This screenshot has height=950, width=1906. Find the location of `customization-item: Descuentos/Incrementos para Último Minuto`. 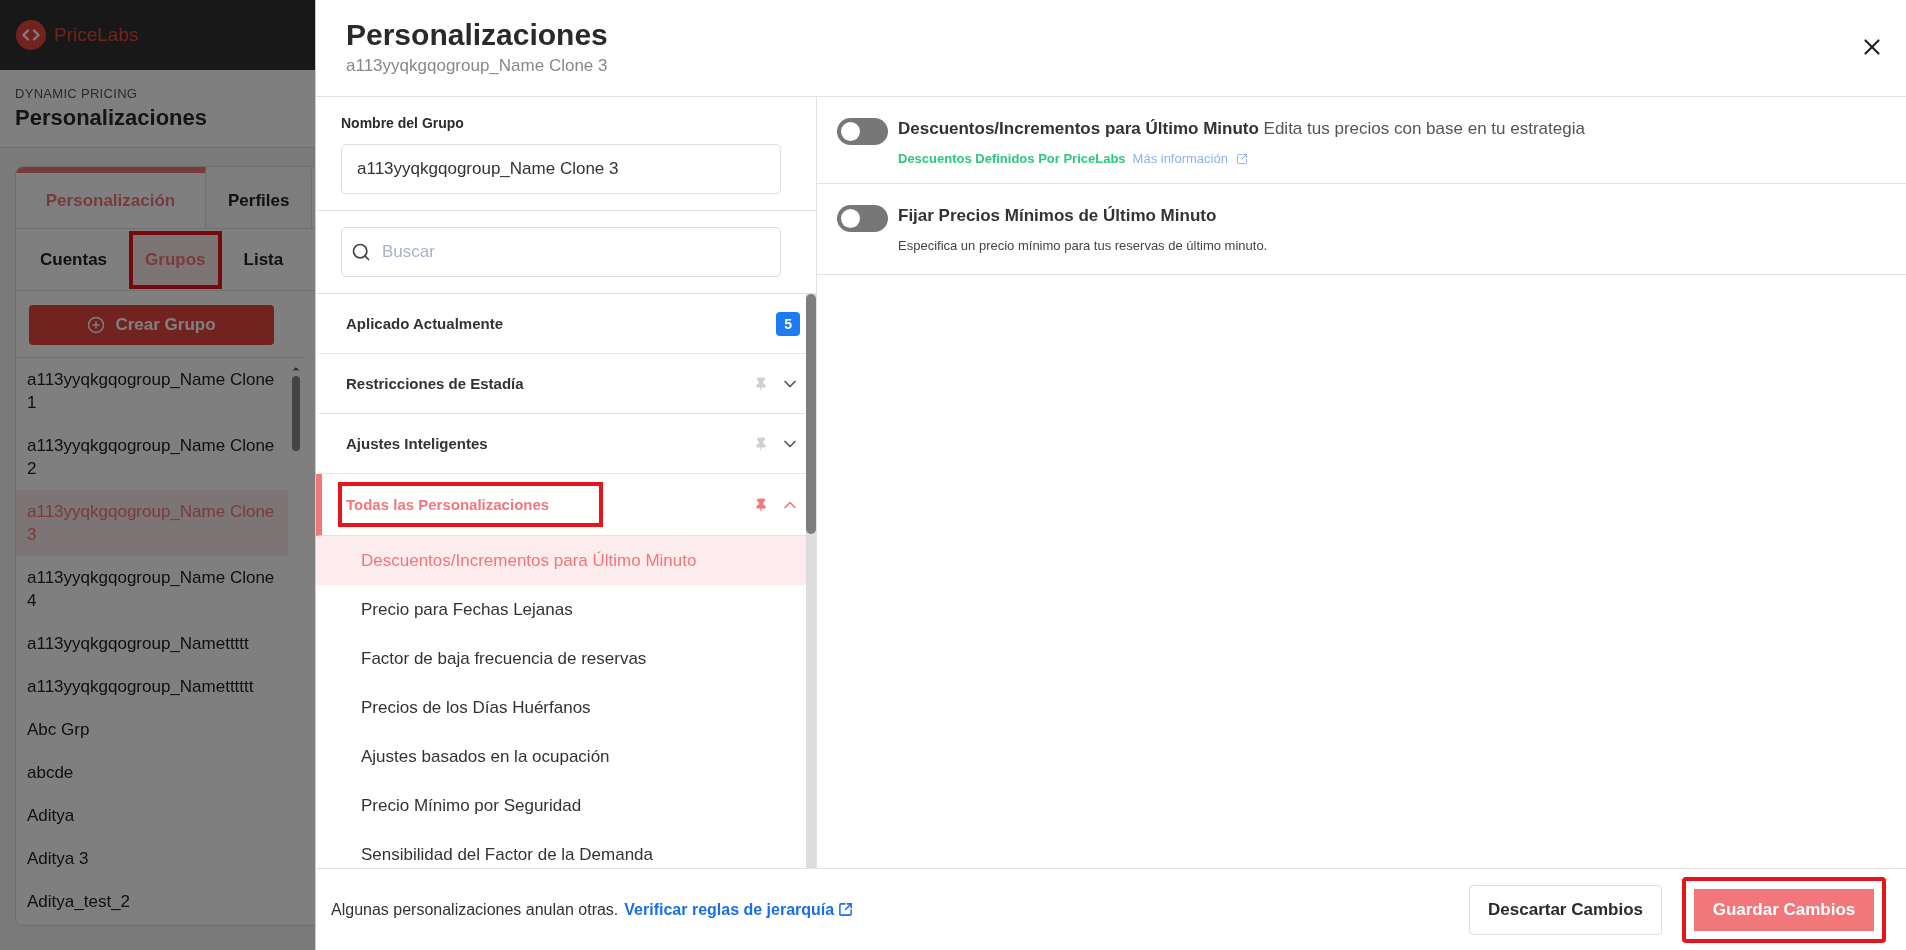

customization-item: Descuentos/Incrementos para Último Minuto is located at coordinates (561, 560).